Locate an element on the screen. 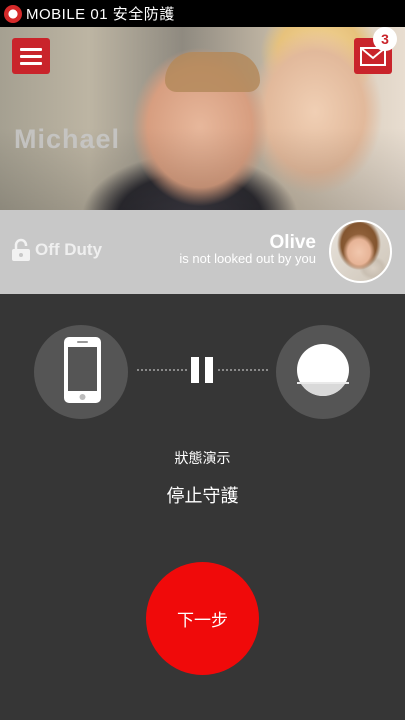 The image size is (405, 720). app-logo-icon is located at coordinates (13, 13).